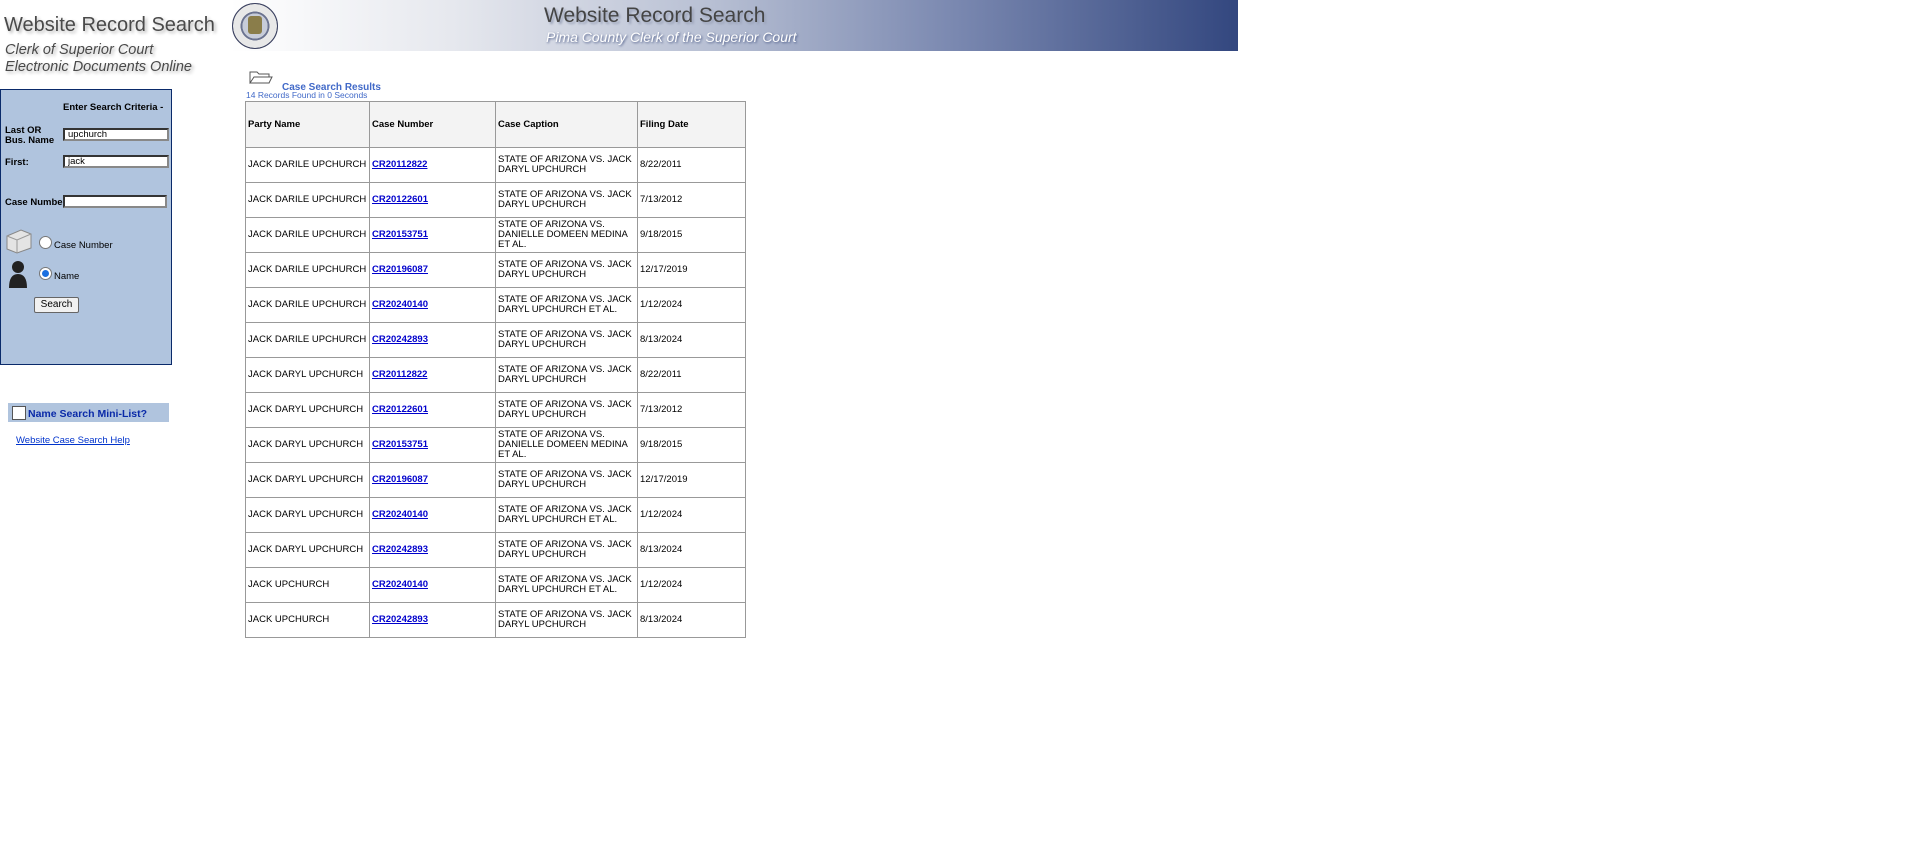 This screenshot has width=1914, height=855. Describe the element at coordinates (116, 161) in the screenshot. I see `first-name-input` at that location.